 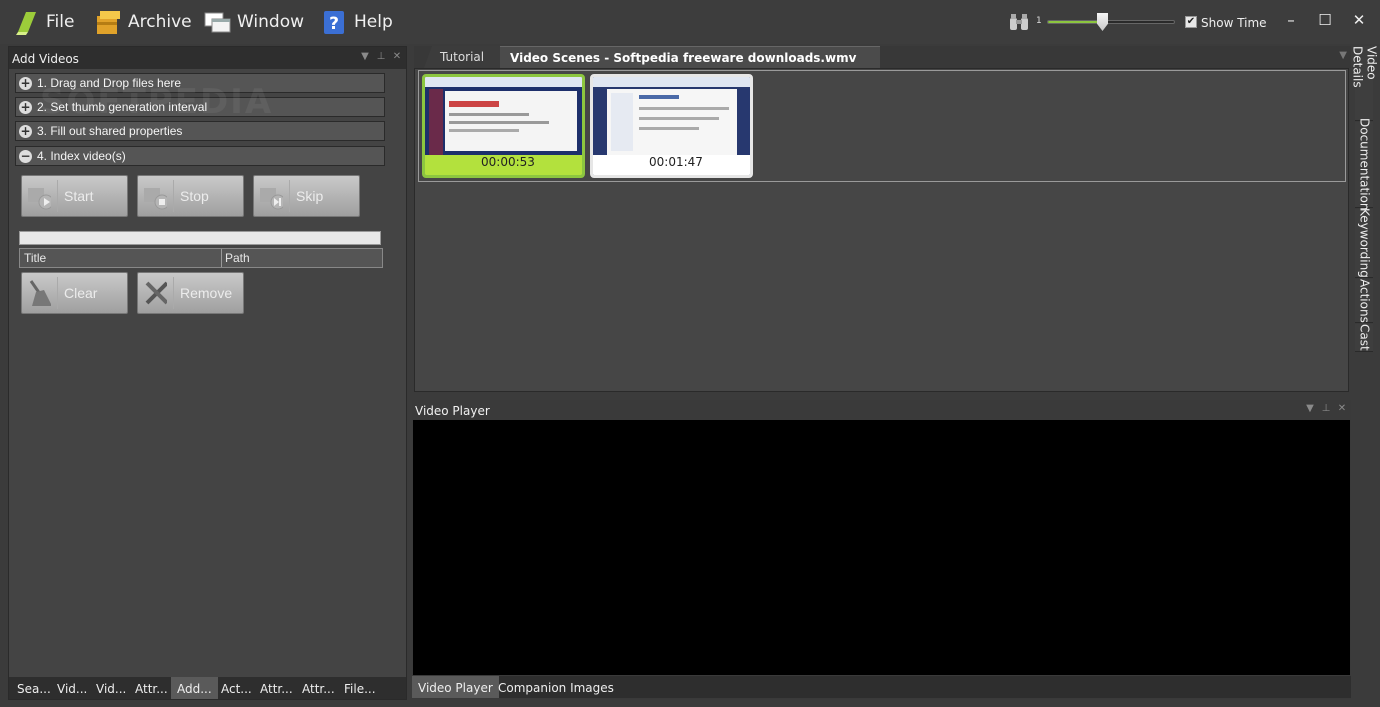 I want to click on side-tab-cast: Cast, so click(x=1364, y=338).